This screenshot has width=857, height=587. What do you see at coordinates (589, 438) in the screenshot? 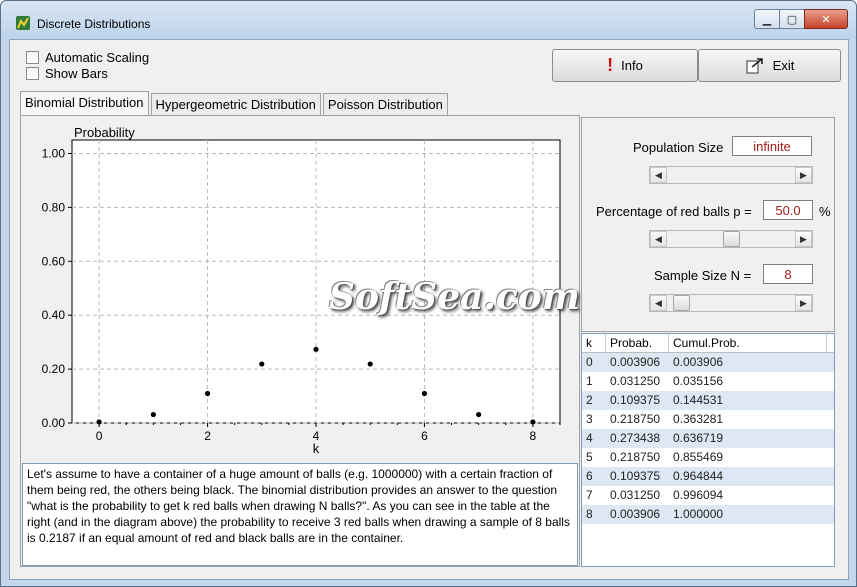
I see `cell-k: 4` at bounding box center [589, 438].